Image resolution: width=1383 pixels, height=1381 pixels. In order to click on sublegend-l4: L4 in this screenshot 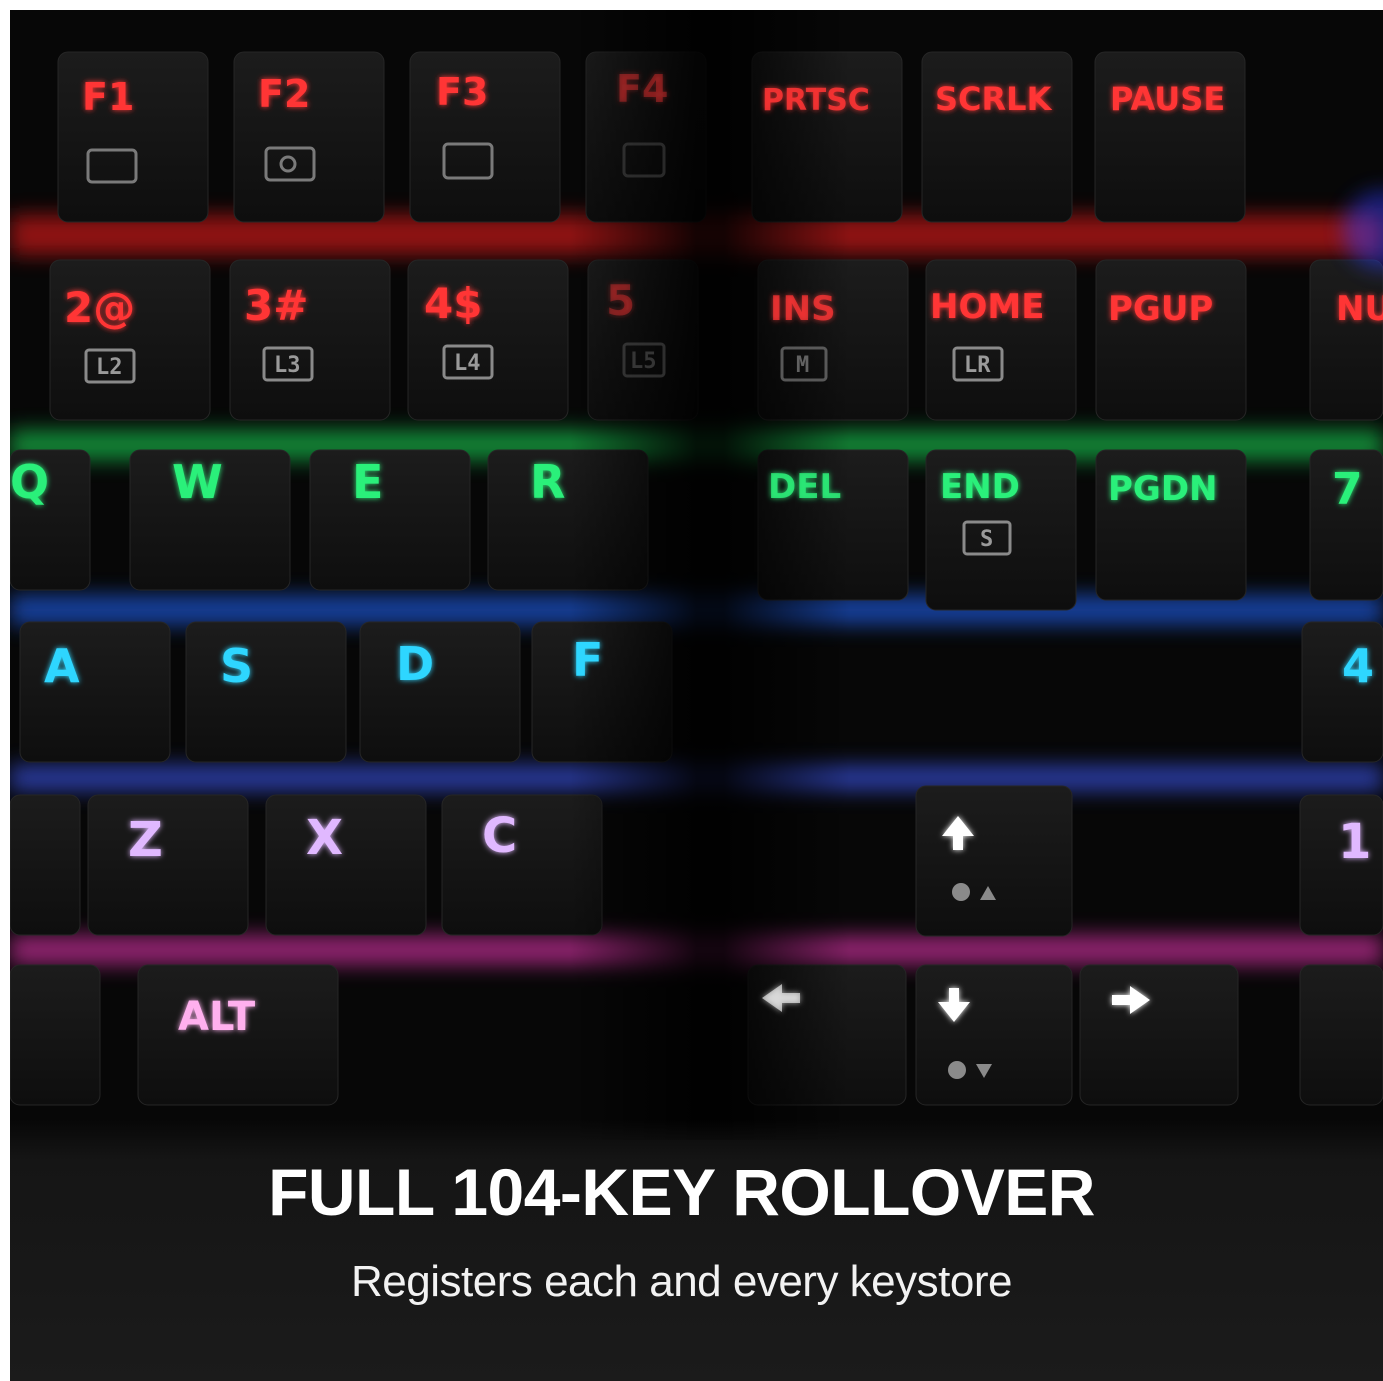, I will do `click(467, 363)`.